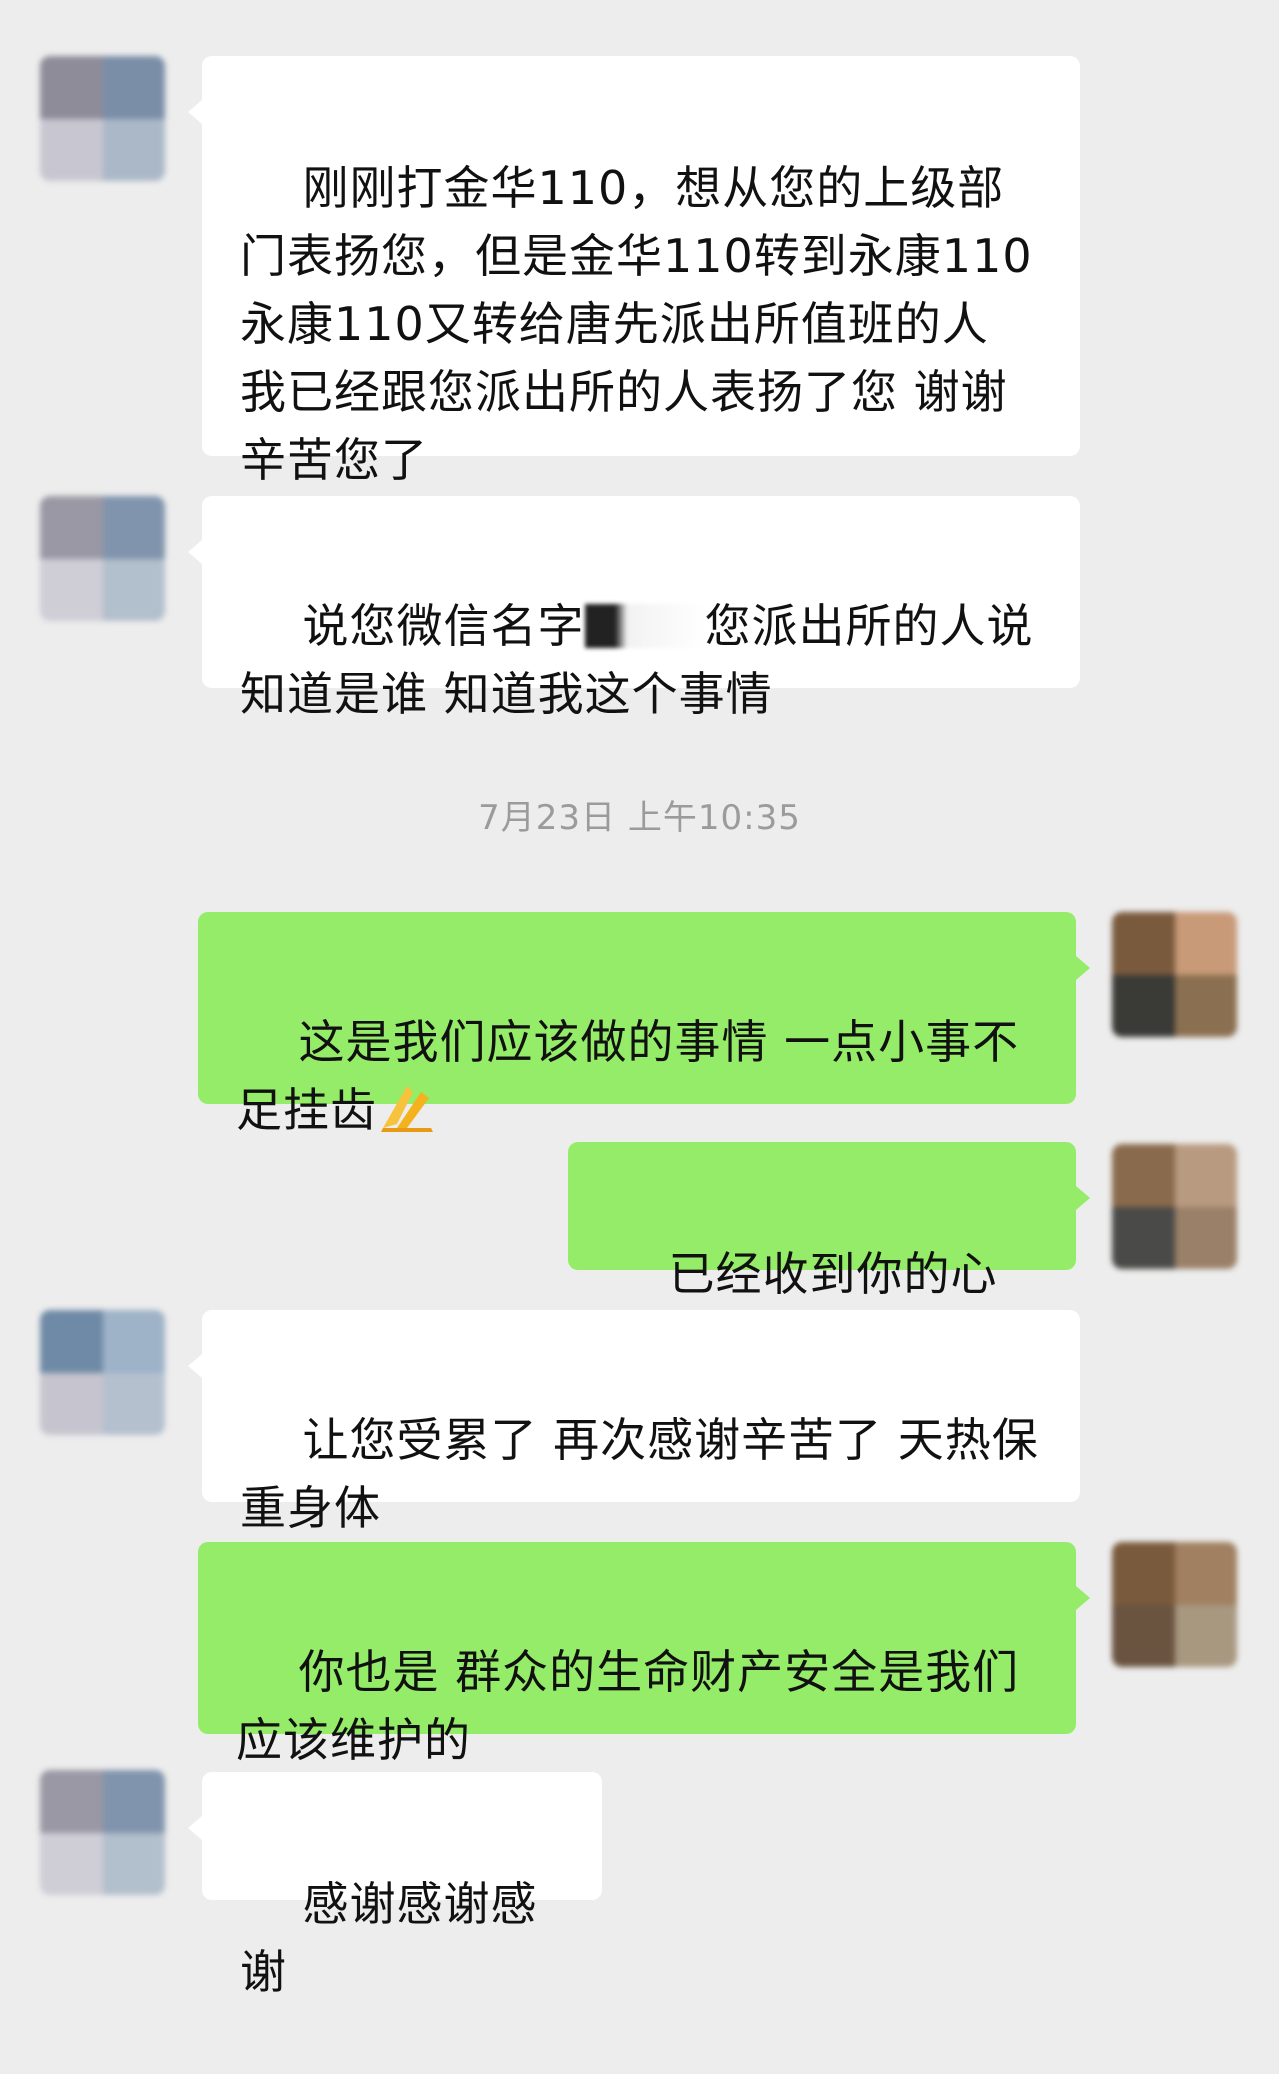 This screenshot has height=2074, width=1279. I want to click on outgoing-message-bubble: 这是我们应该做的事情 一点小事不足挂齿, so click(644, 1024).